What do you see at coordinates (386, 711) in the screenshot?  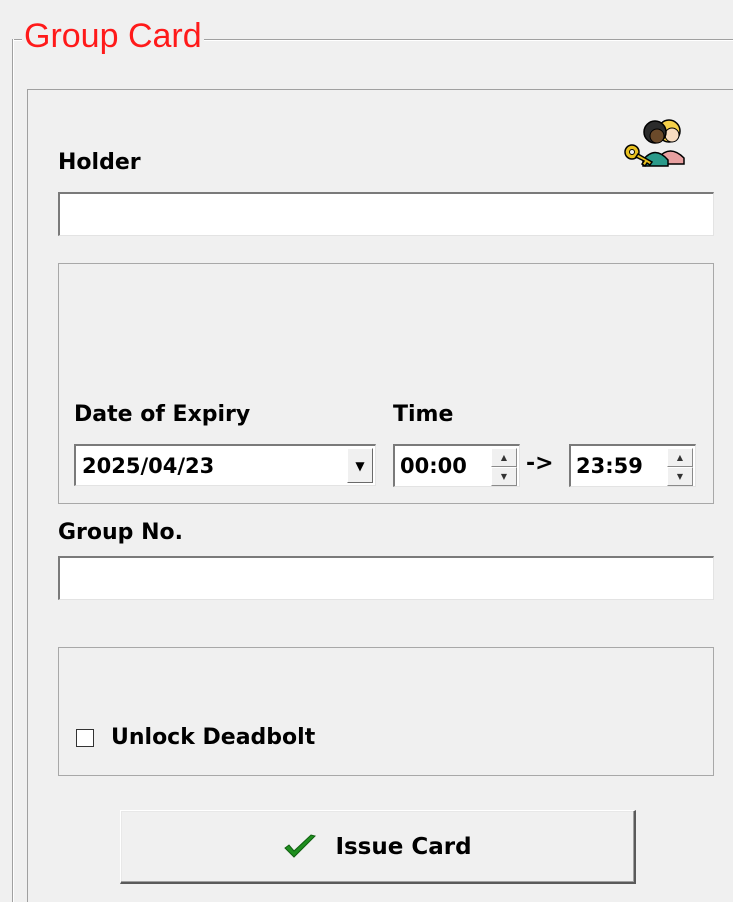 I see `options-section-box` at bounding box center [386, 711].